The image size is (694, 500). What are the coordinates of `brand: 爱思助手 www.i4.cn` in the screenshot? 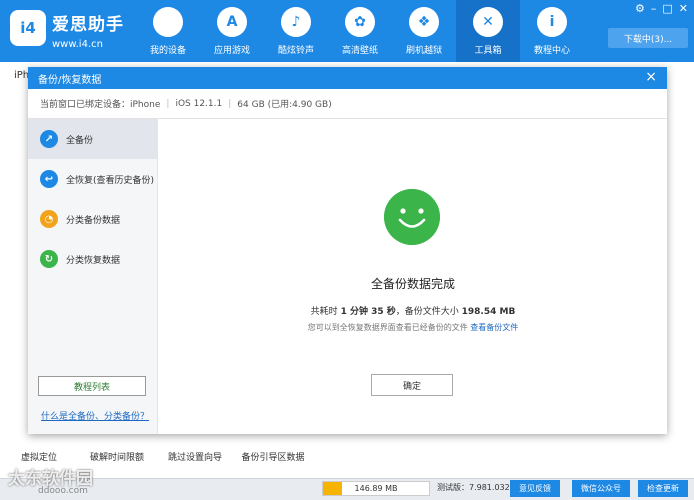 It's located at (88, 30).